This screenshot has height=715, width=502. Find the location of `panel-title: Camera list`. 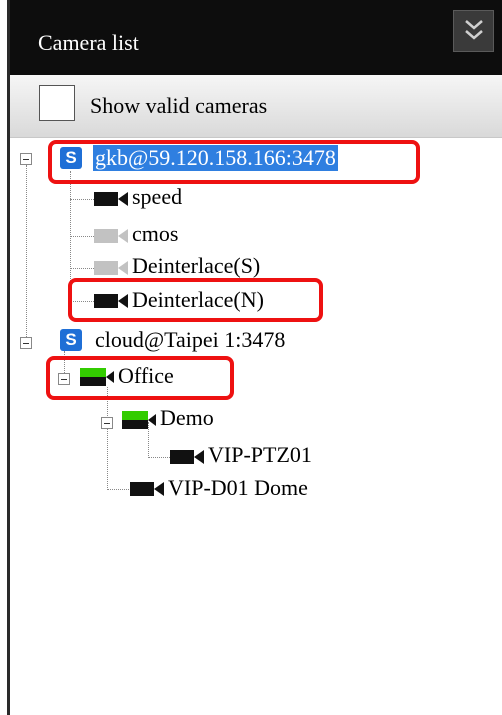

panel-title: Camera list is located at coordinates (88, 42).